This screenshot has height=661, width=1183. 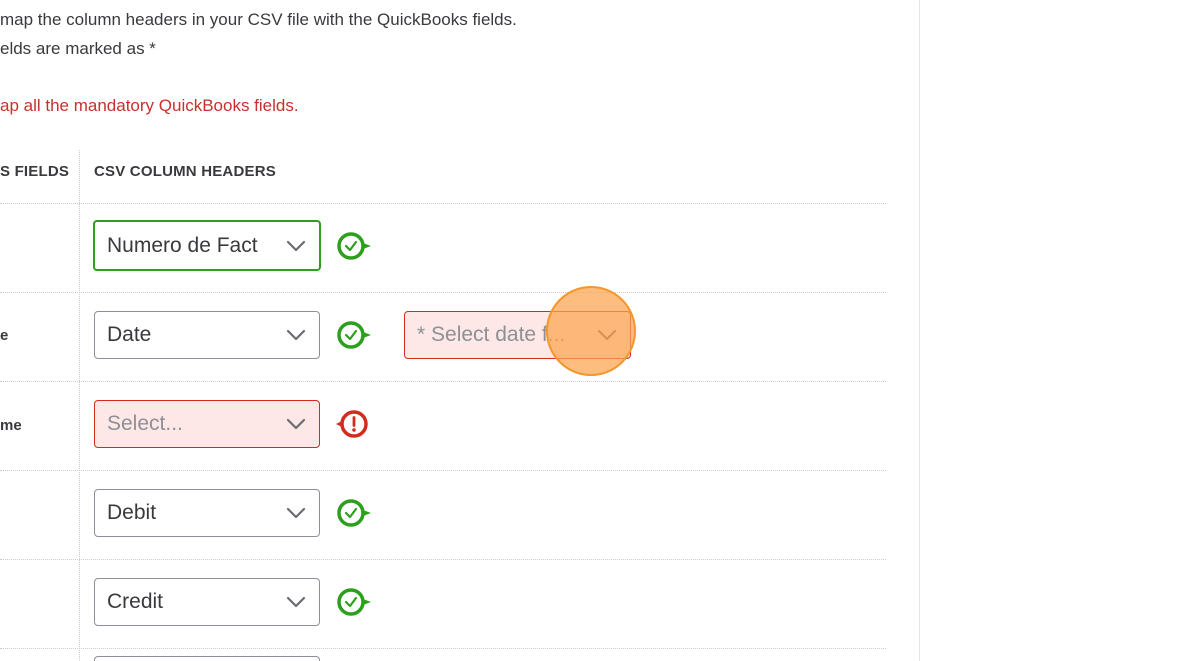 I want to click on click-indicator, so click(x=591, y=331).